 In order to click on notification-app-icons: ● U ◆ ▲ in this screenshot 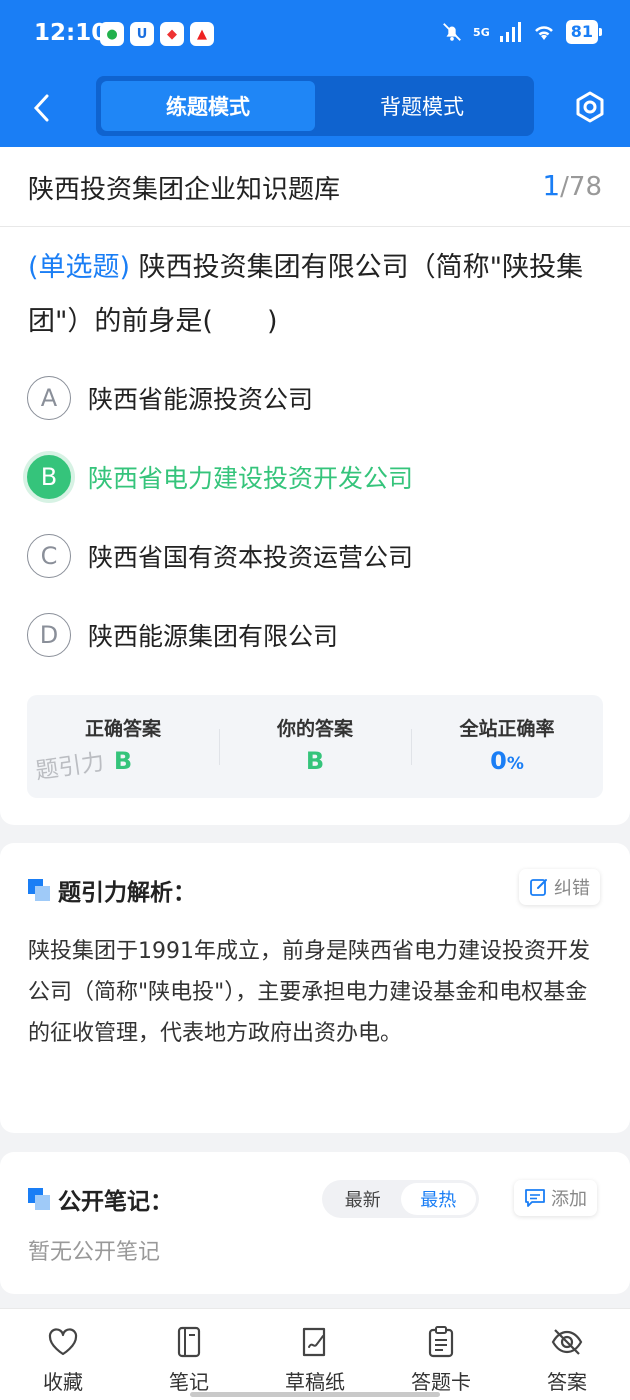, I will do `click(157, 34)`.